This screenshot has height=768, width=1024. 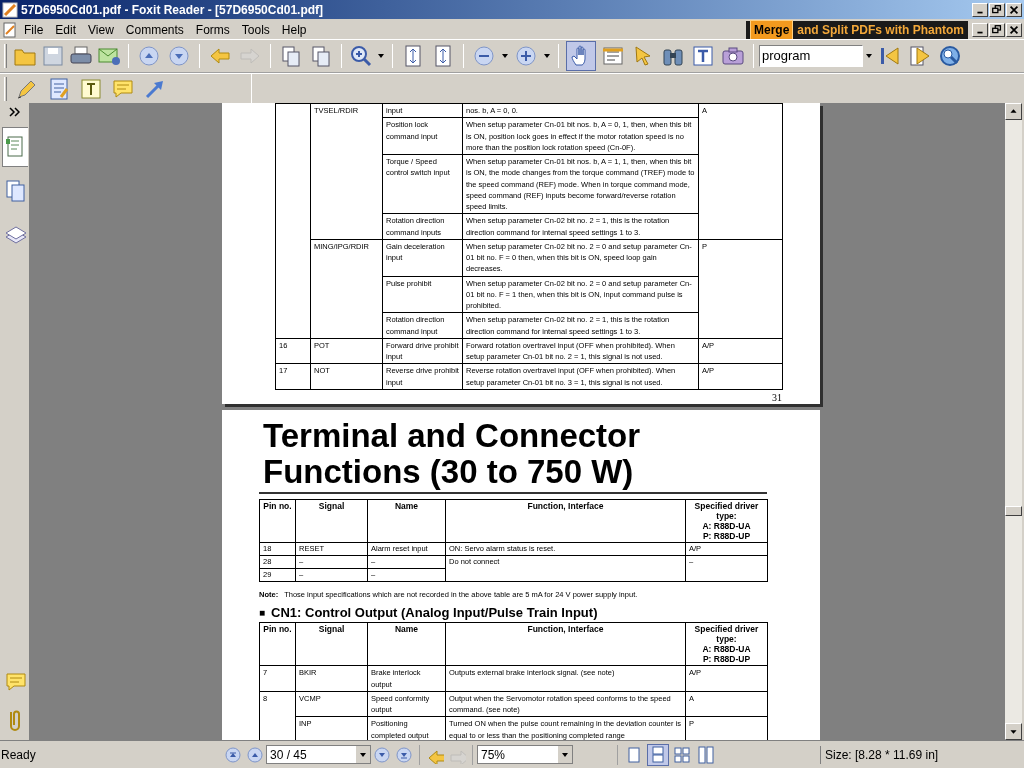 What do you see at coordinates (34, 29) in the screenshot?
I see `menu-item: File` at bounding box center [34, 29].